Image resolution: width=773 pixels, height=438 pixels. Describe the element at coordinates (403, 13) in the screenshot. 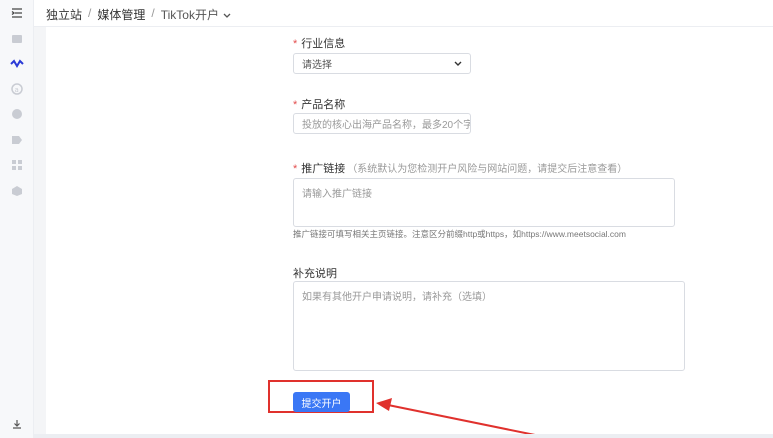

I see `top-bar: 独立站 / 媒体管理 / TikTok开户` at that location.